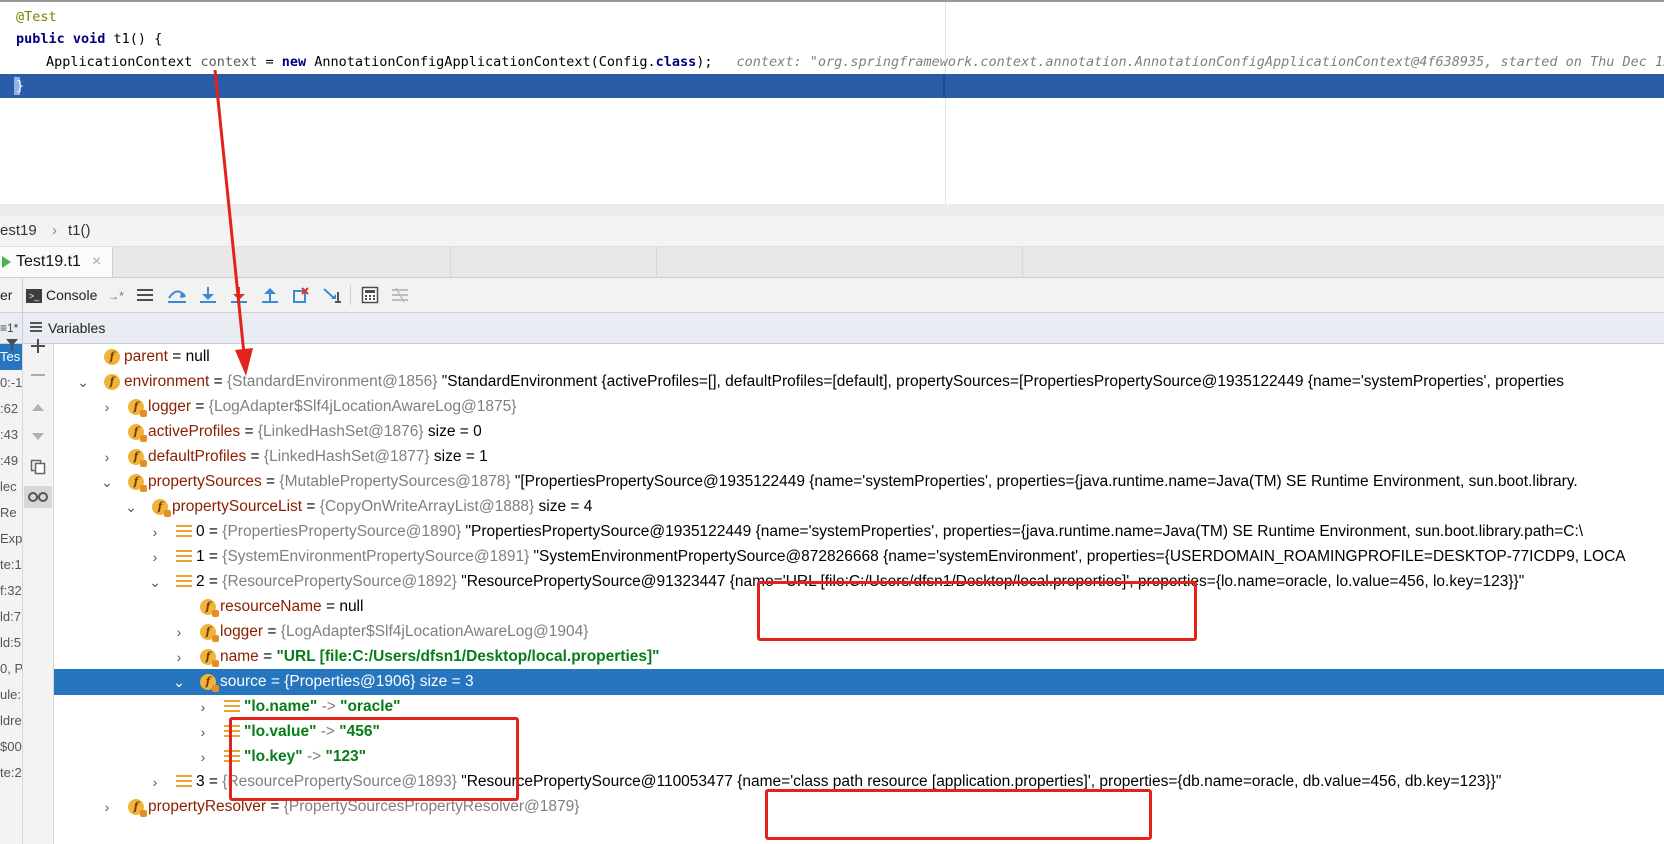 The height and width of the screenshot is (844, 1664). What do you see at coordinates (38, 437) in the screenshot?
I see `move-down-icon` at bounding box center [38, 437].